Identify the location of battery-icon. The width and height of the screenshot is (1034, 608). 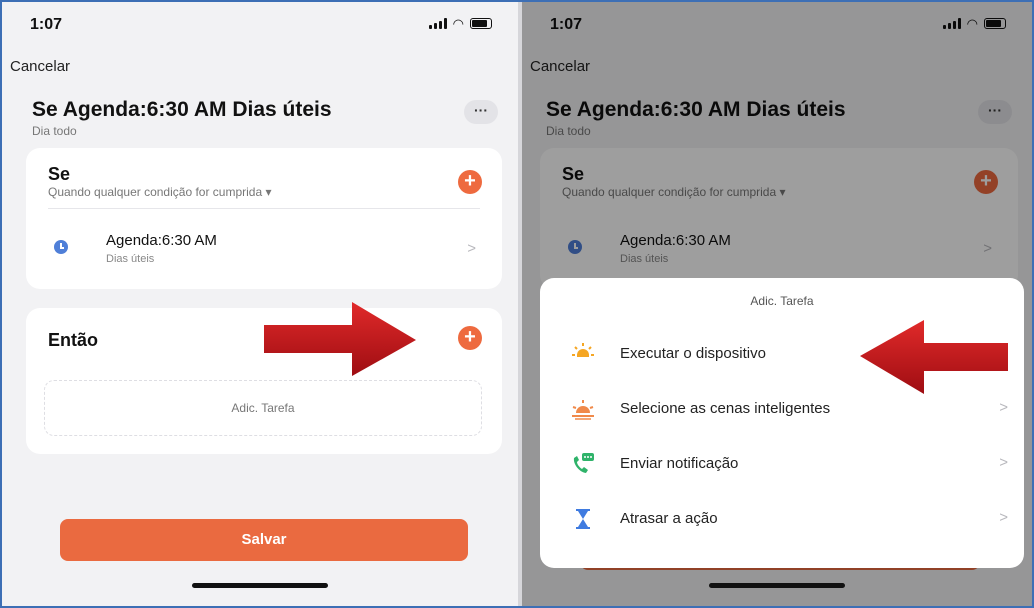
(481, 23).